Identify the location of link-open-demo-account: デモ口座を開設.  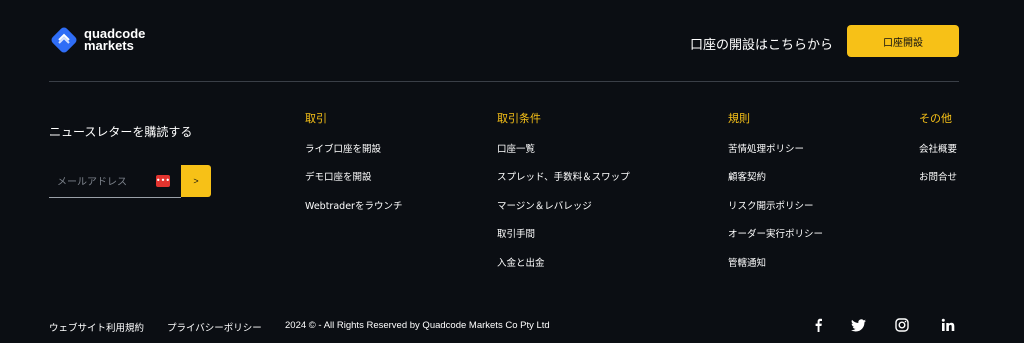
(338, 176).